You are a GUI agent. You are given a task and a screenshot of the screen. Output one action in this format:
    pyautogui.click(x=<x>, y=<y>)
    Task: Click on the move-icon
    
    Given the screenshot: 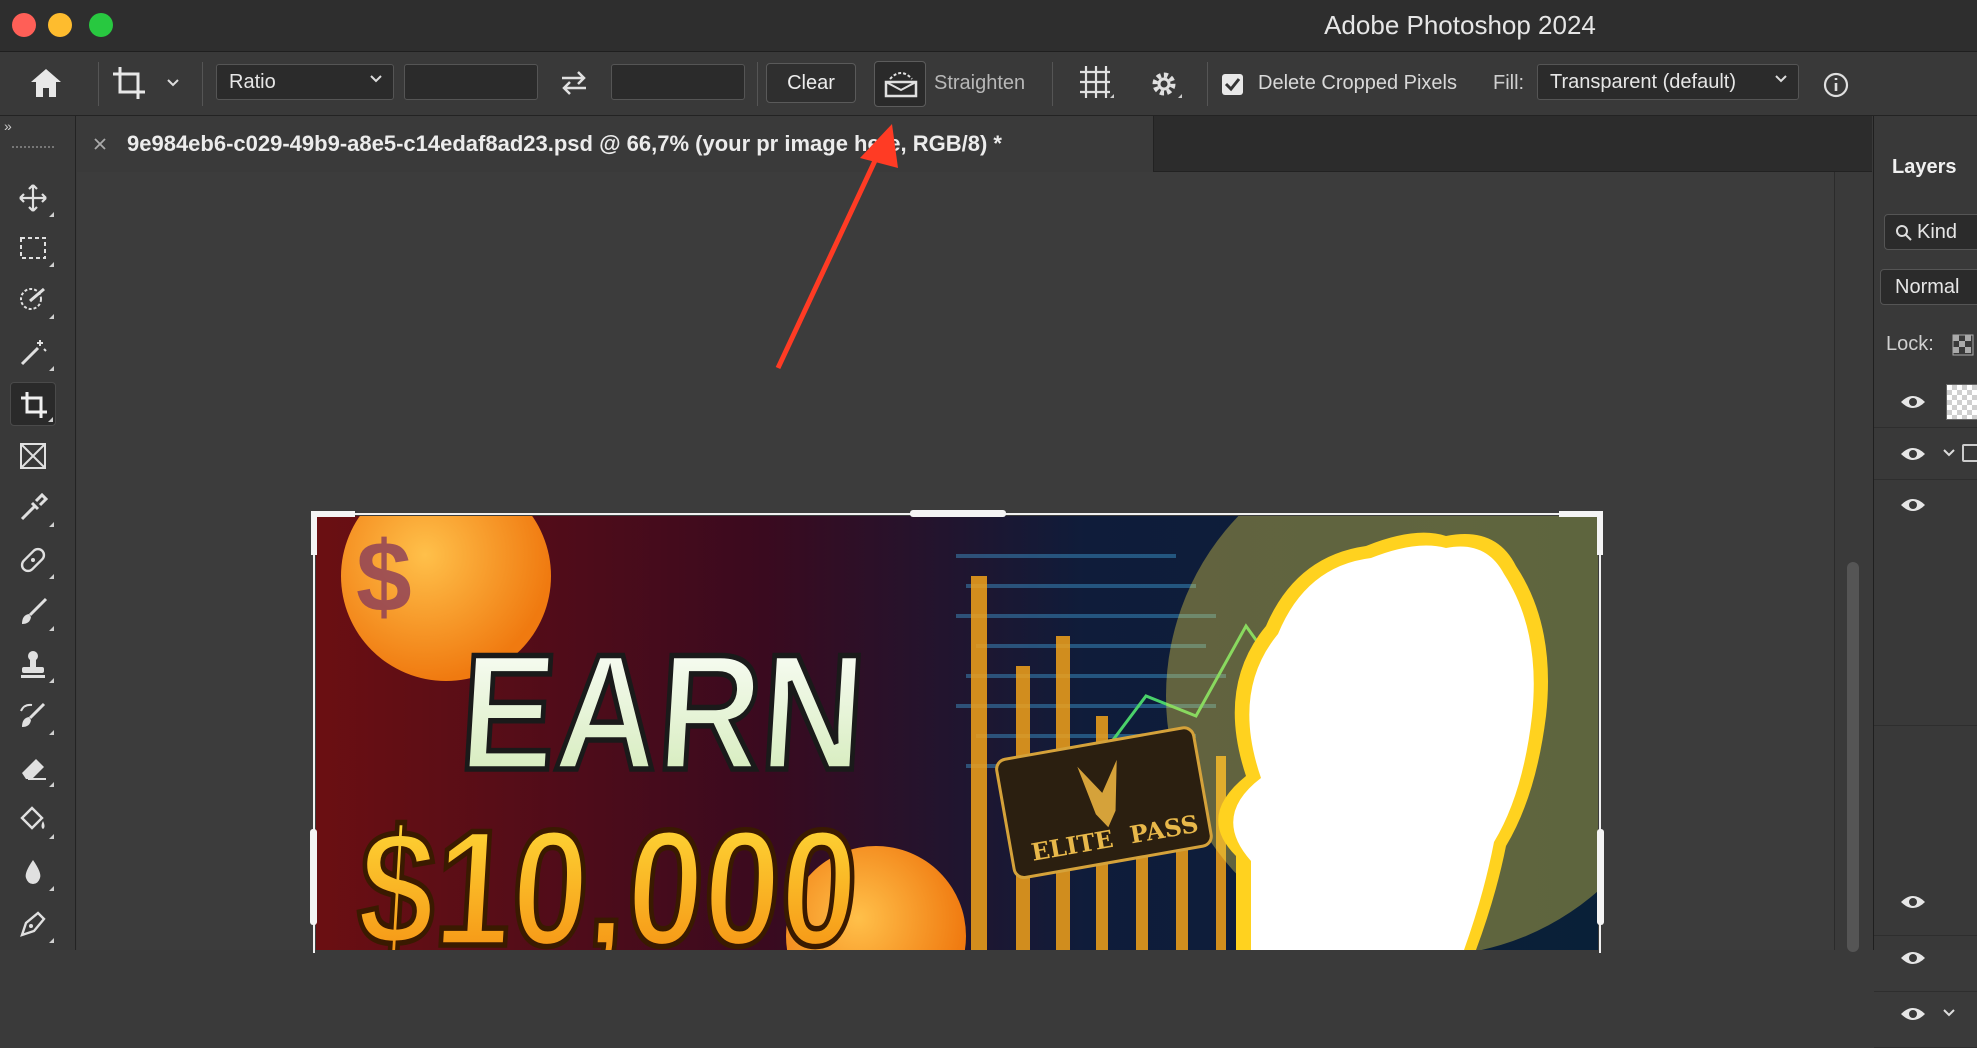 What is the action you would take?
    pyautogui.click(x=33, y=198)
    